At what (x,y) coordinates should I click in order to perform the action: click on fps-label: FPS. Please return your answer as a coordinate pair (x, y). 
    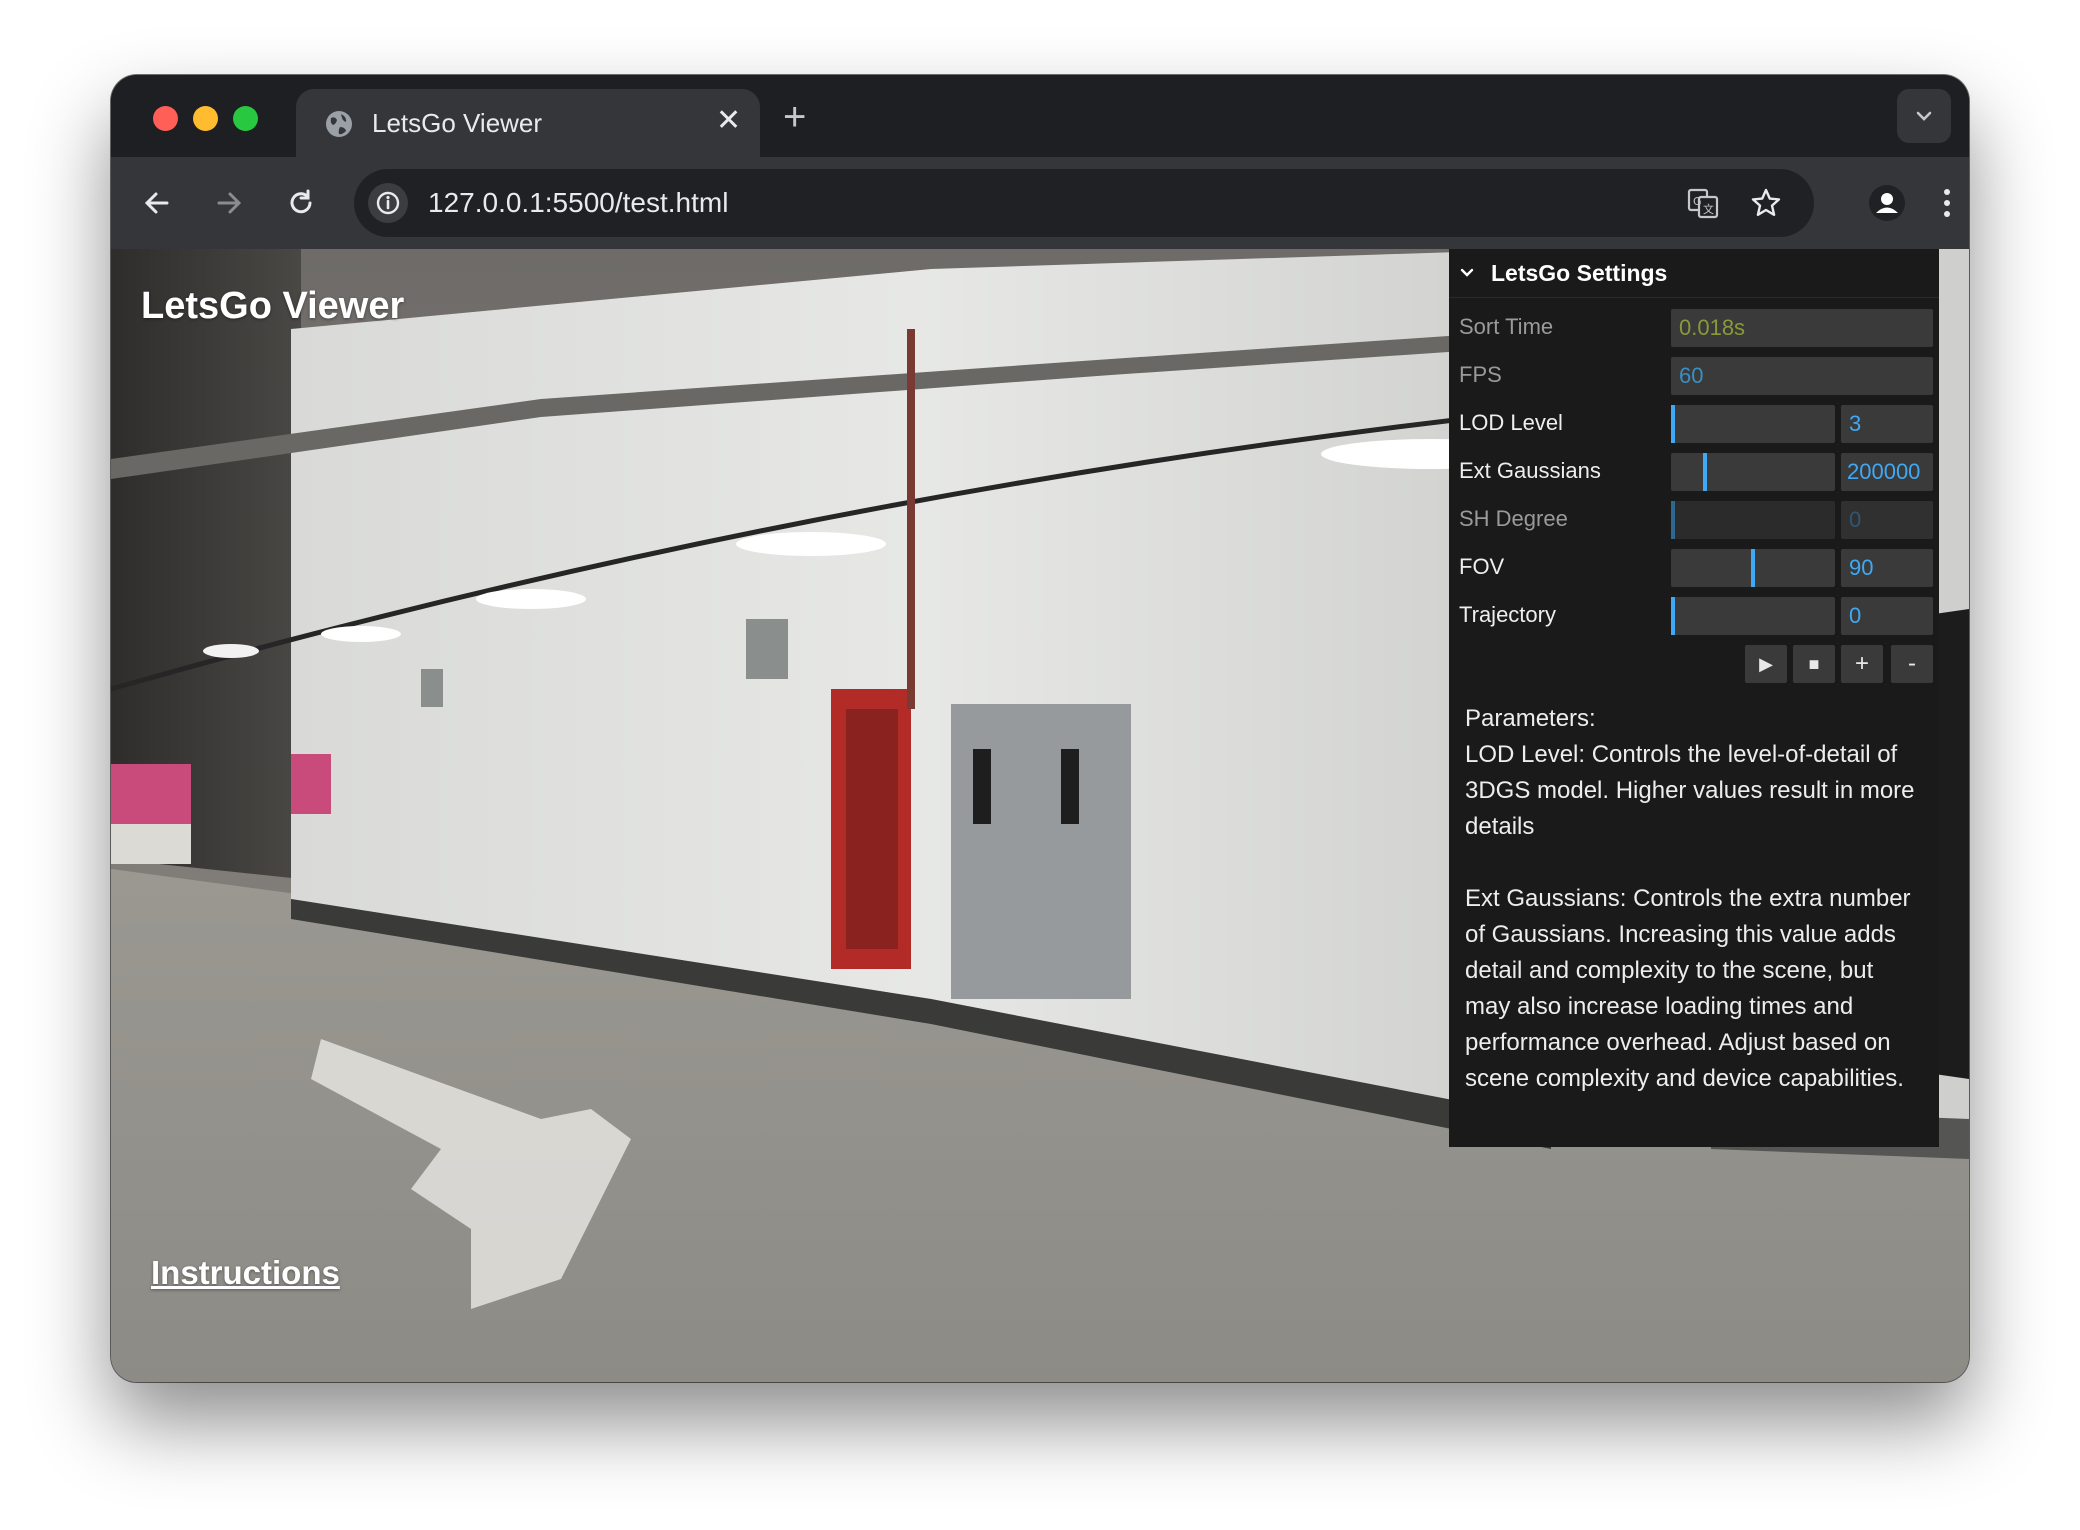
    Looking at the image, I should click on (1480, 374).